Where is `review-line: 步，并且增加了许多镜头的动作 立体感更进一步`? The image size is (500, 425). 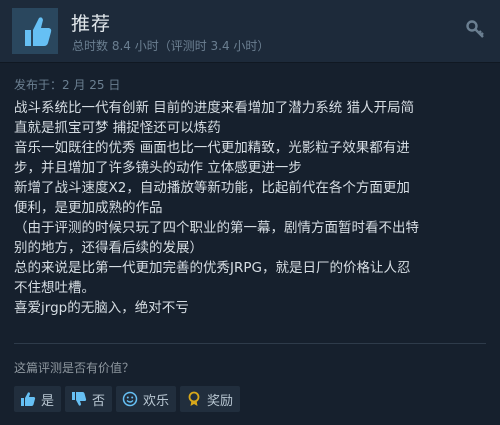
review-line: 步，并且增加了许多镜头的动作 立体感更进一步 is located at coordinates (158, 168).